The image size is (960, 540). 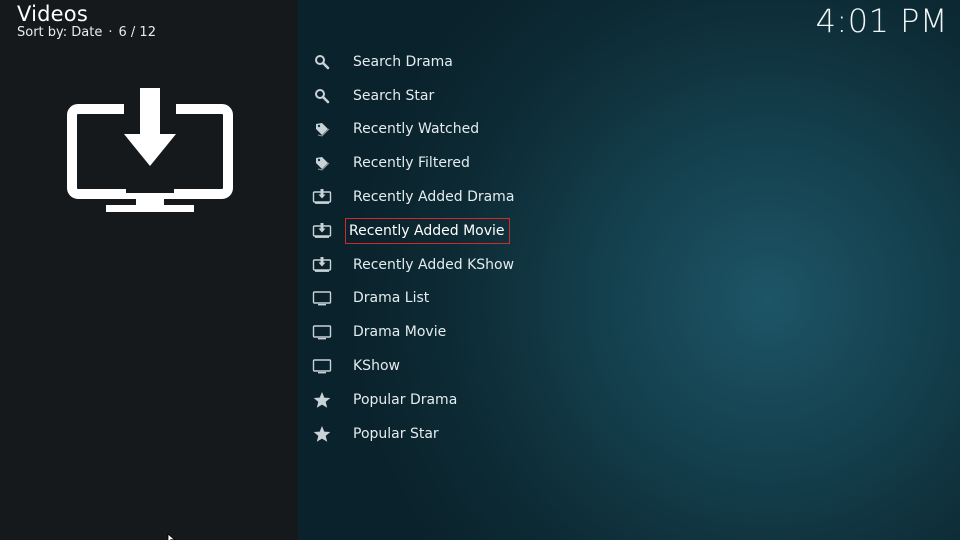 I want to click on item-position: 6 / 12, so click(x=137, y=32).